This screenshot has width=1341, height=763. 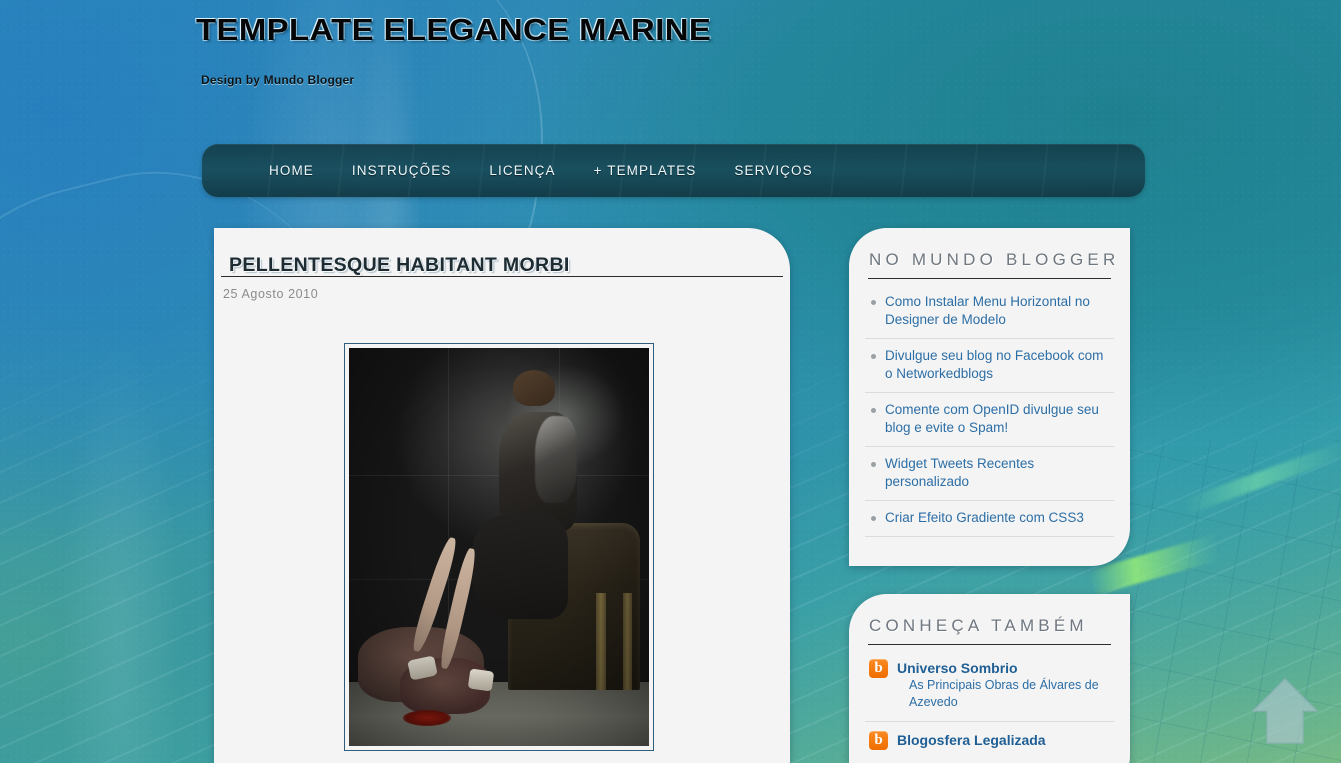 I want to click on list-item: Blogosfera Legalizada, so click(x=989, y=746).